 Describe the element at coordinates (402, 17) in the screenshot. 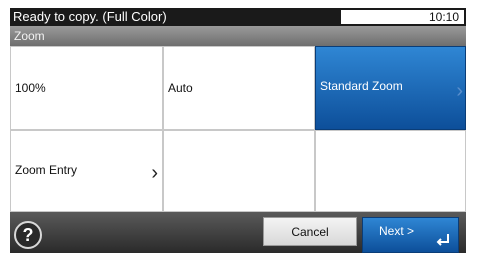

I see `clock-box: 10:10` at that location.